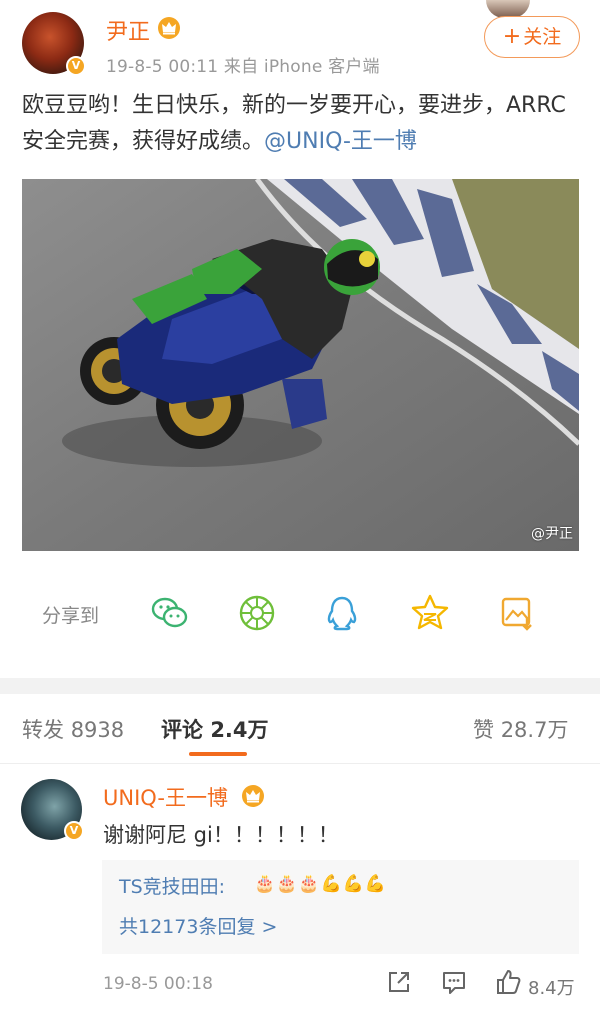  Describe the element at coordinates (399, 982) in the screenshot. I see `forward-icon` at that location.